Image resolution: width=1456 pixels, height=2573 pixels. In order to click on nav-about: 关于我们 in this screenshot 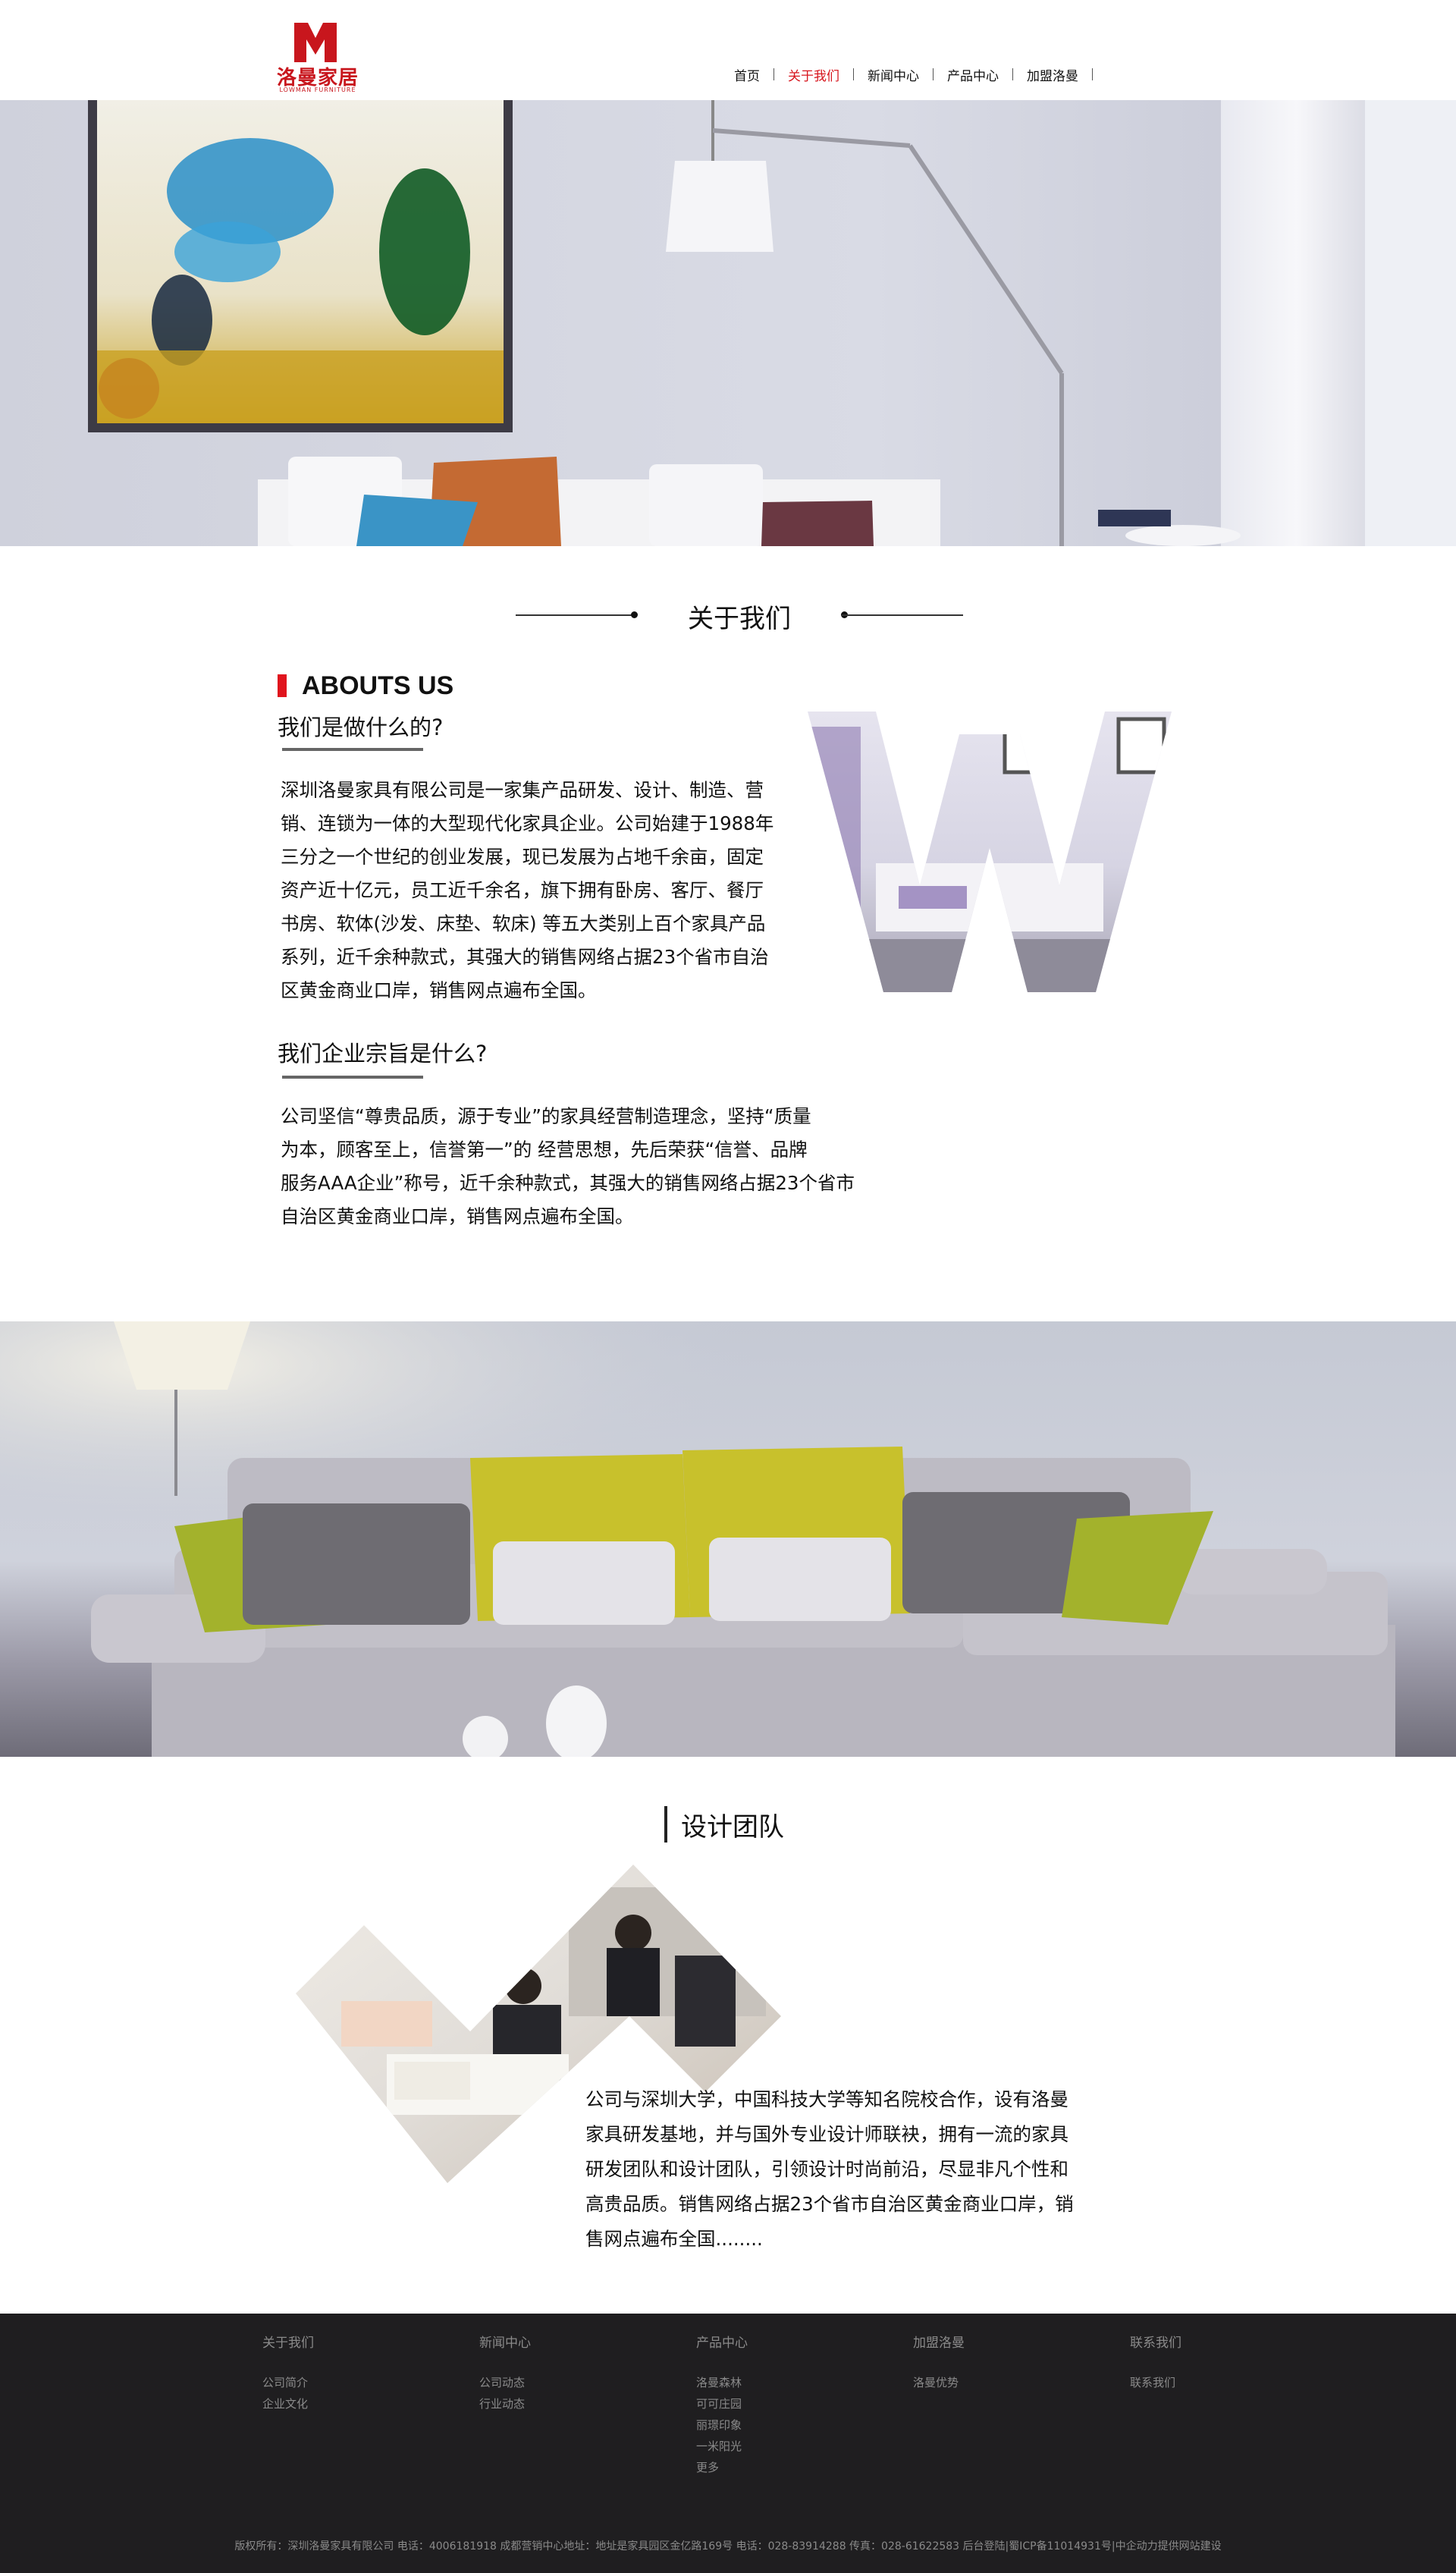, I will do `click(813, 74)`.